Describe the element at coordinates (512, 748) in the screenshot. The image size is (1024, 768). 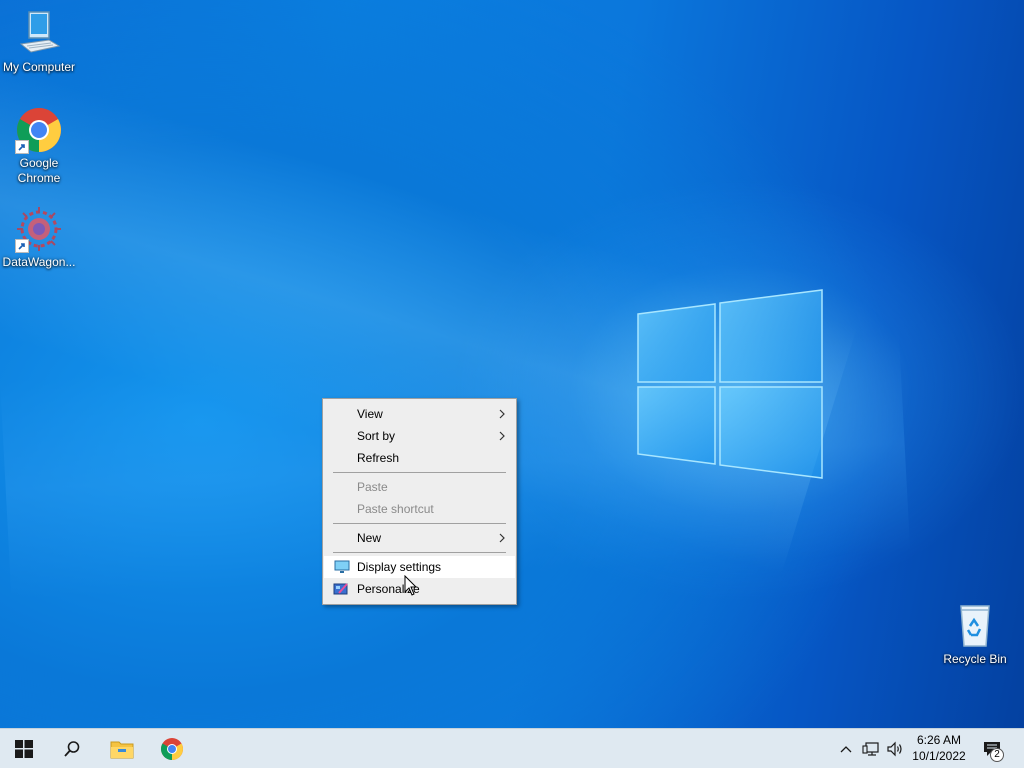
I see `taskbar: 6:26 AM 10/1/2022` at that location.